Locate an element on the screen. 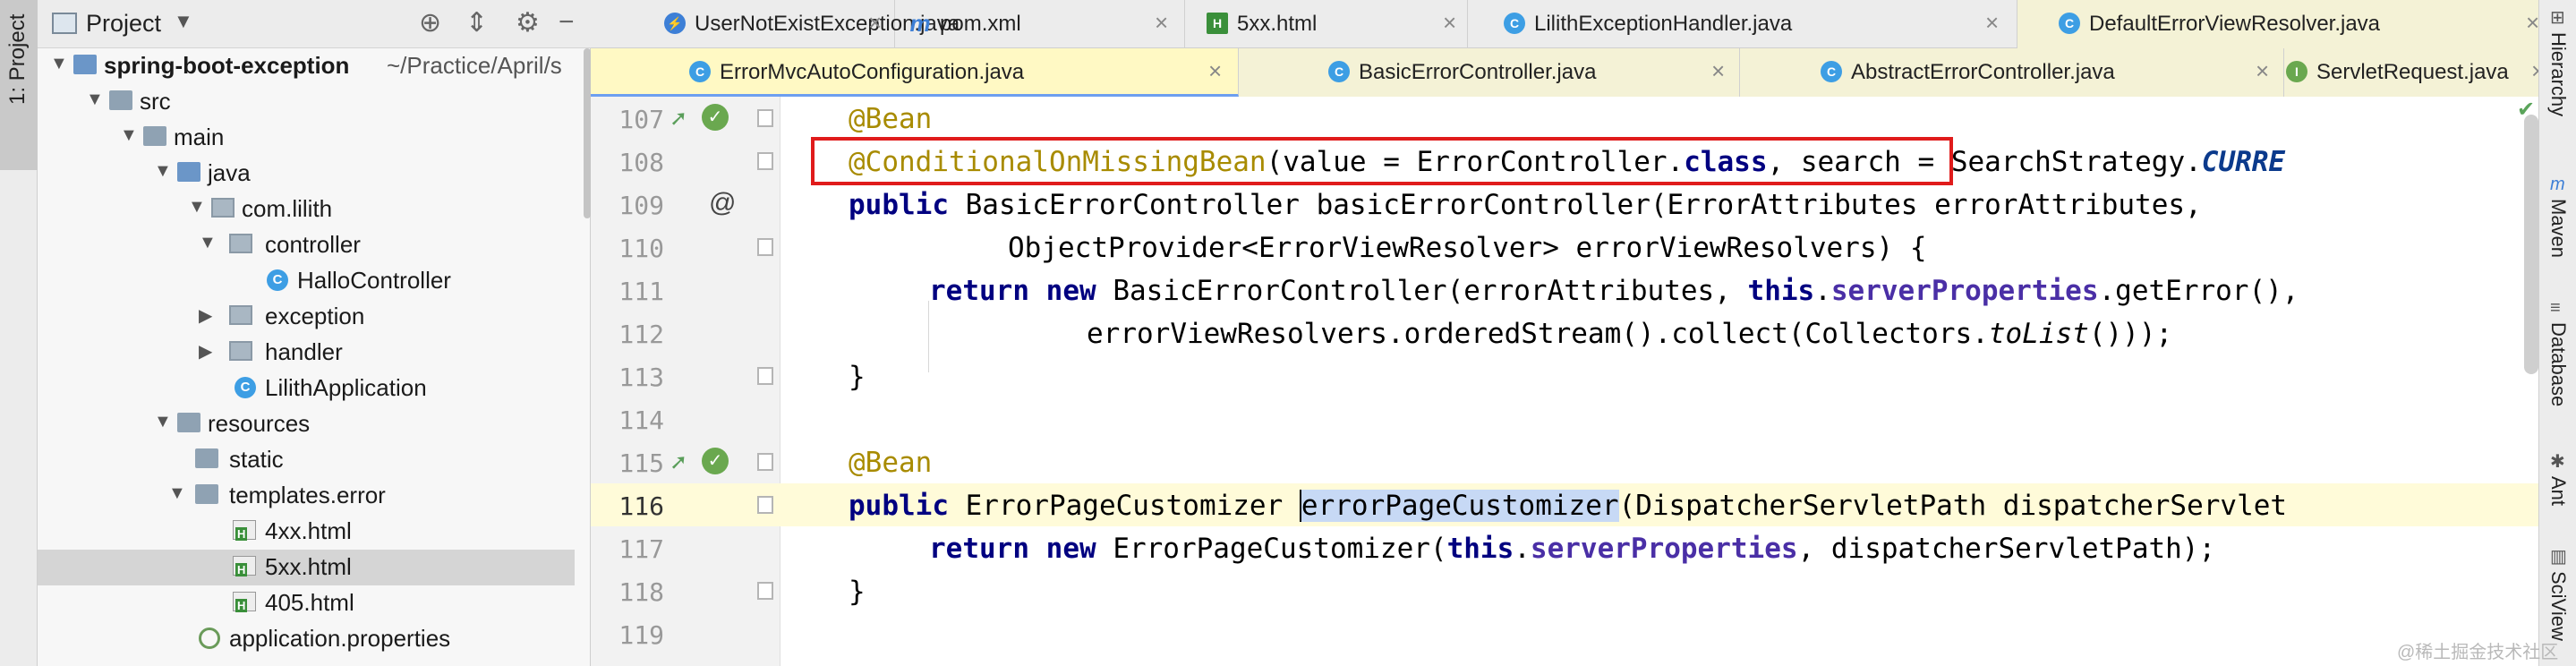 The image size is (2576, 666). code-line-113: 113 } is located at coordinates (1574, 375).